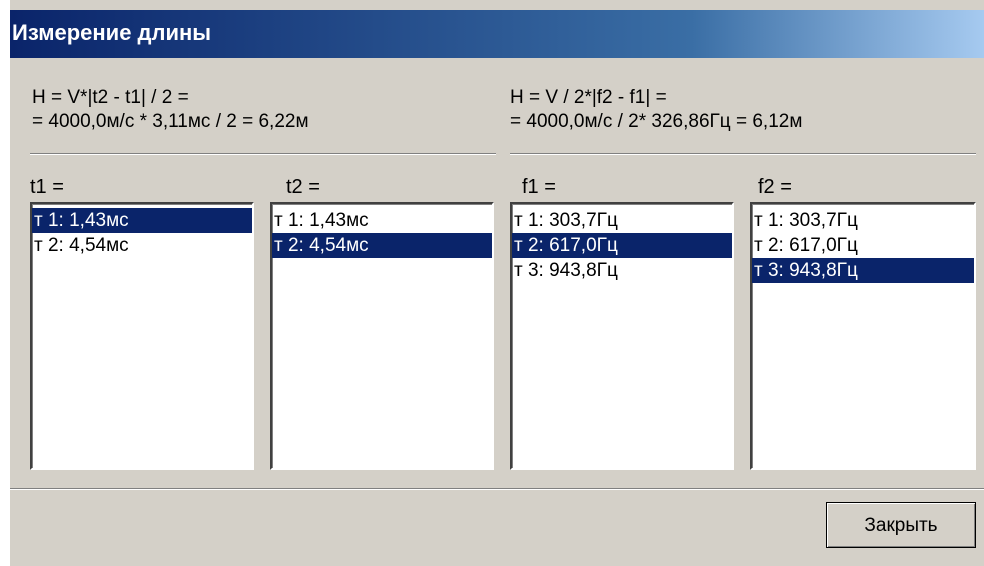 Image resolution: width=984 pixels, height=566 pixels. I want to click on time-formula-line2: = 4000,0м/с * 3,11мс / 2 = 6,22м, so click(170, 121).